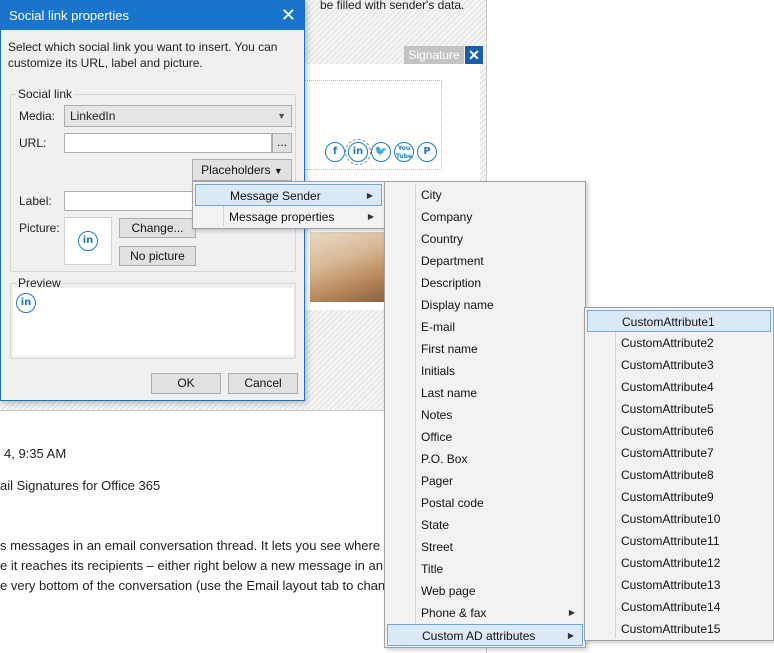 The image size is (774, 653). I want to click on menu-item-label: State, so click(435, 525).